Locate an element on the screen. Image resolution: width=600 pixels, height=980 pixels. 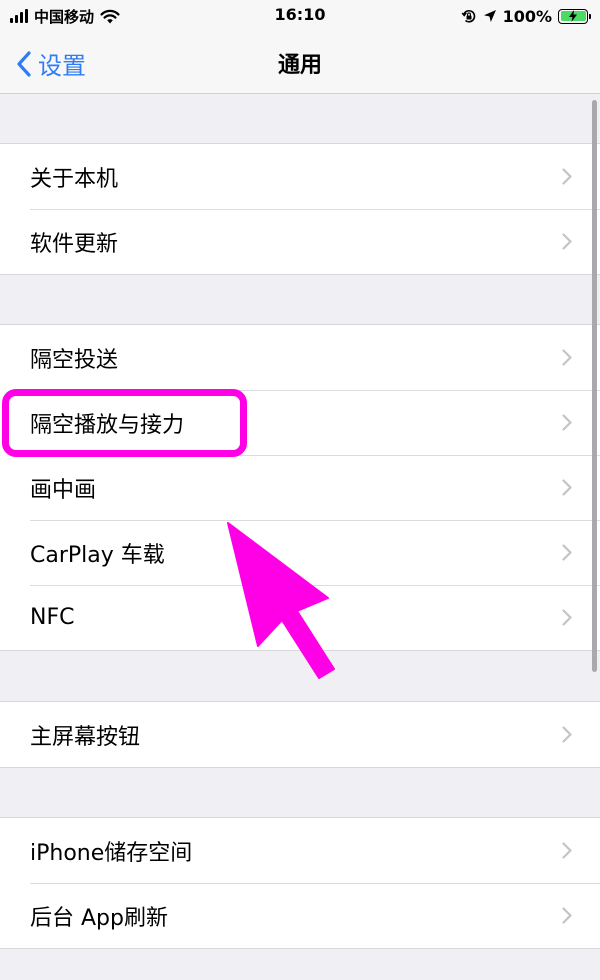
status-bar-right: 100% is located at coordinates (526, 16).